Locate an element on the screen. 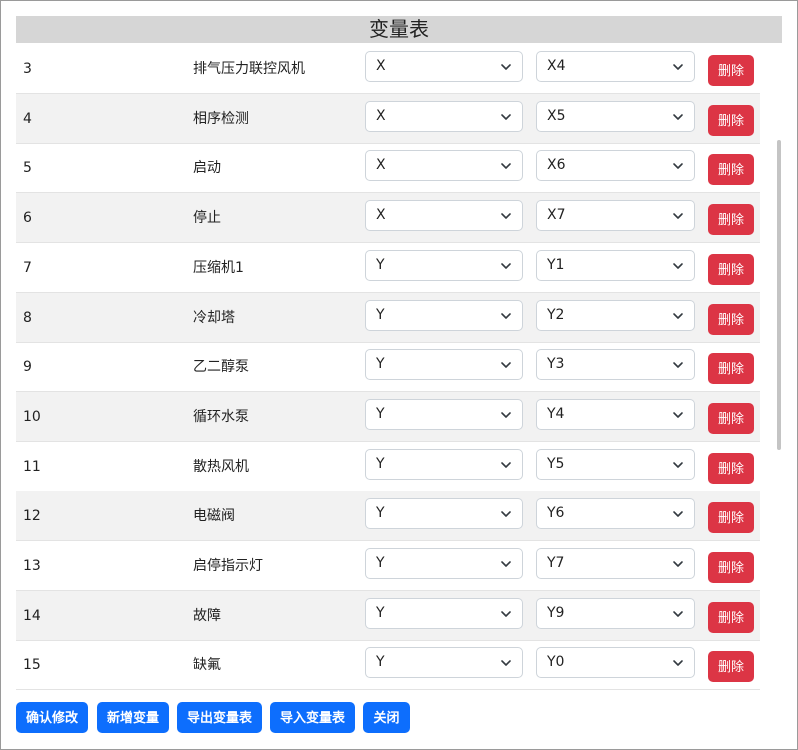 The height and width of the screenshot is (750, 798). variable-address-value: Y9 is located at coordinates (556, 612).